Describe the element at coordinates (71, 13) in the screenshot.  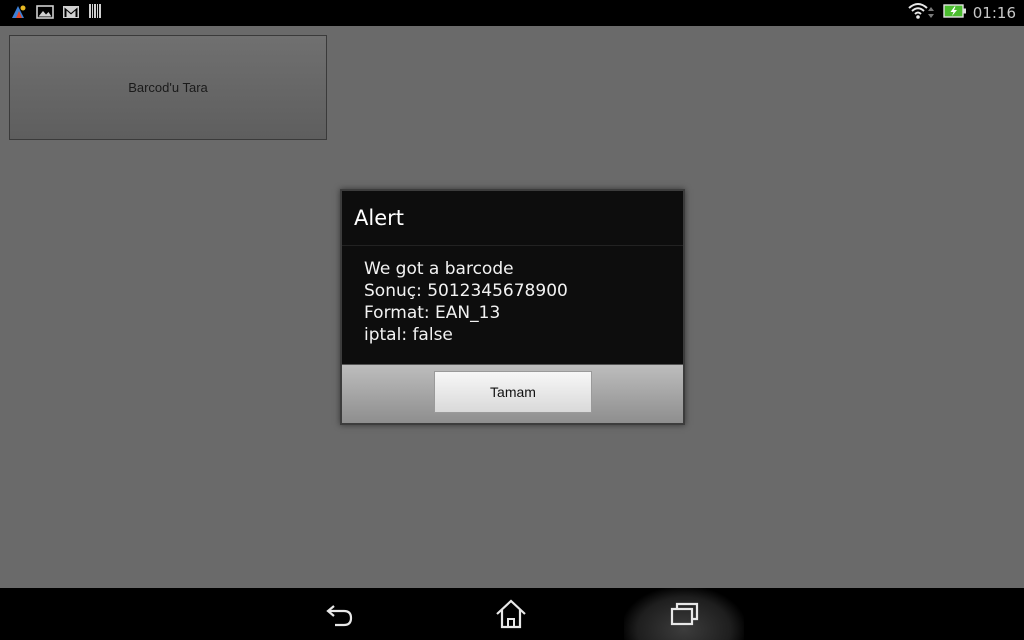
I see `gmail-icon` at that location.